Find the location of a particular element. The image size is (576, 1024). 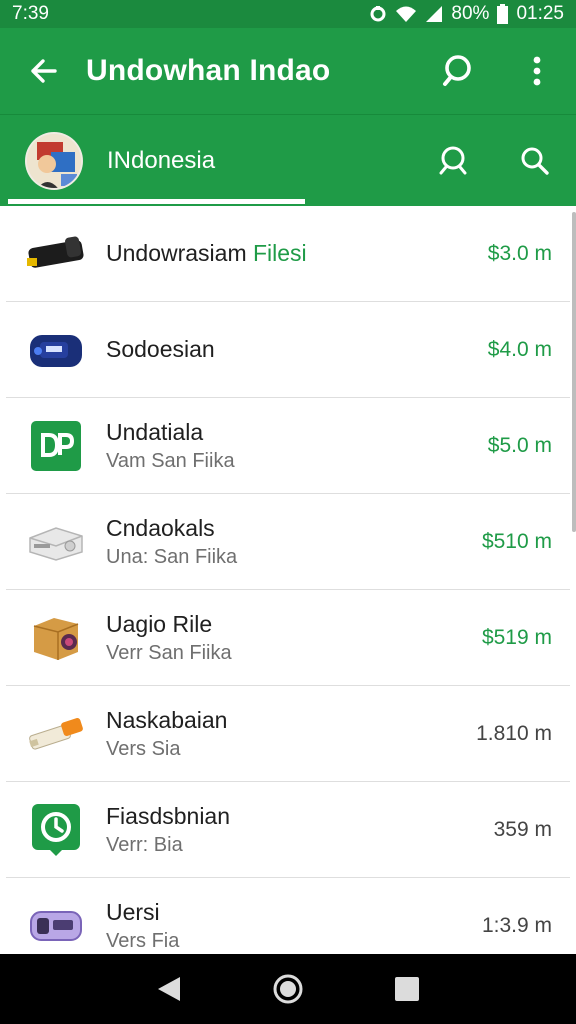

item-subtitle: Vam San Fiika is located at coordinates (170, 460).